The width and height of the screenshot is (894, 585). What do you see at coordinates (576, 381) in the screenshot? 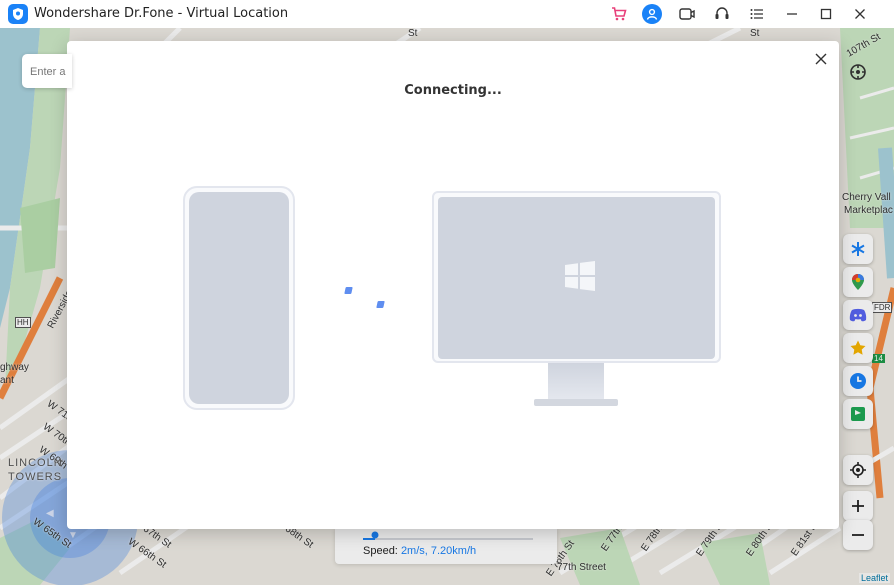
I see `monitor-stand` at bounding box center [576, 381].